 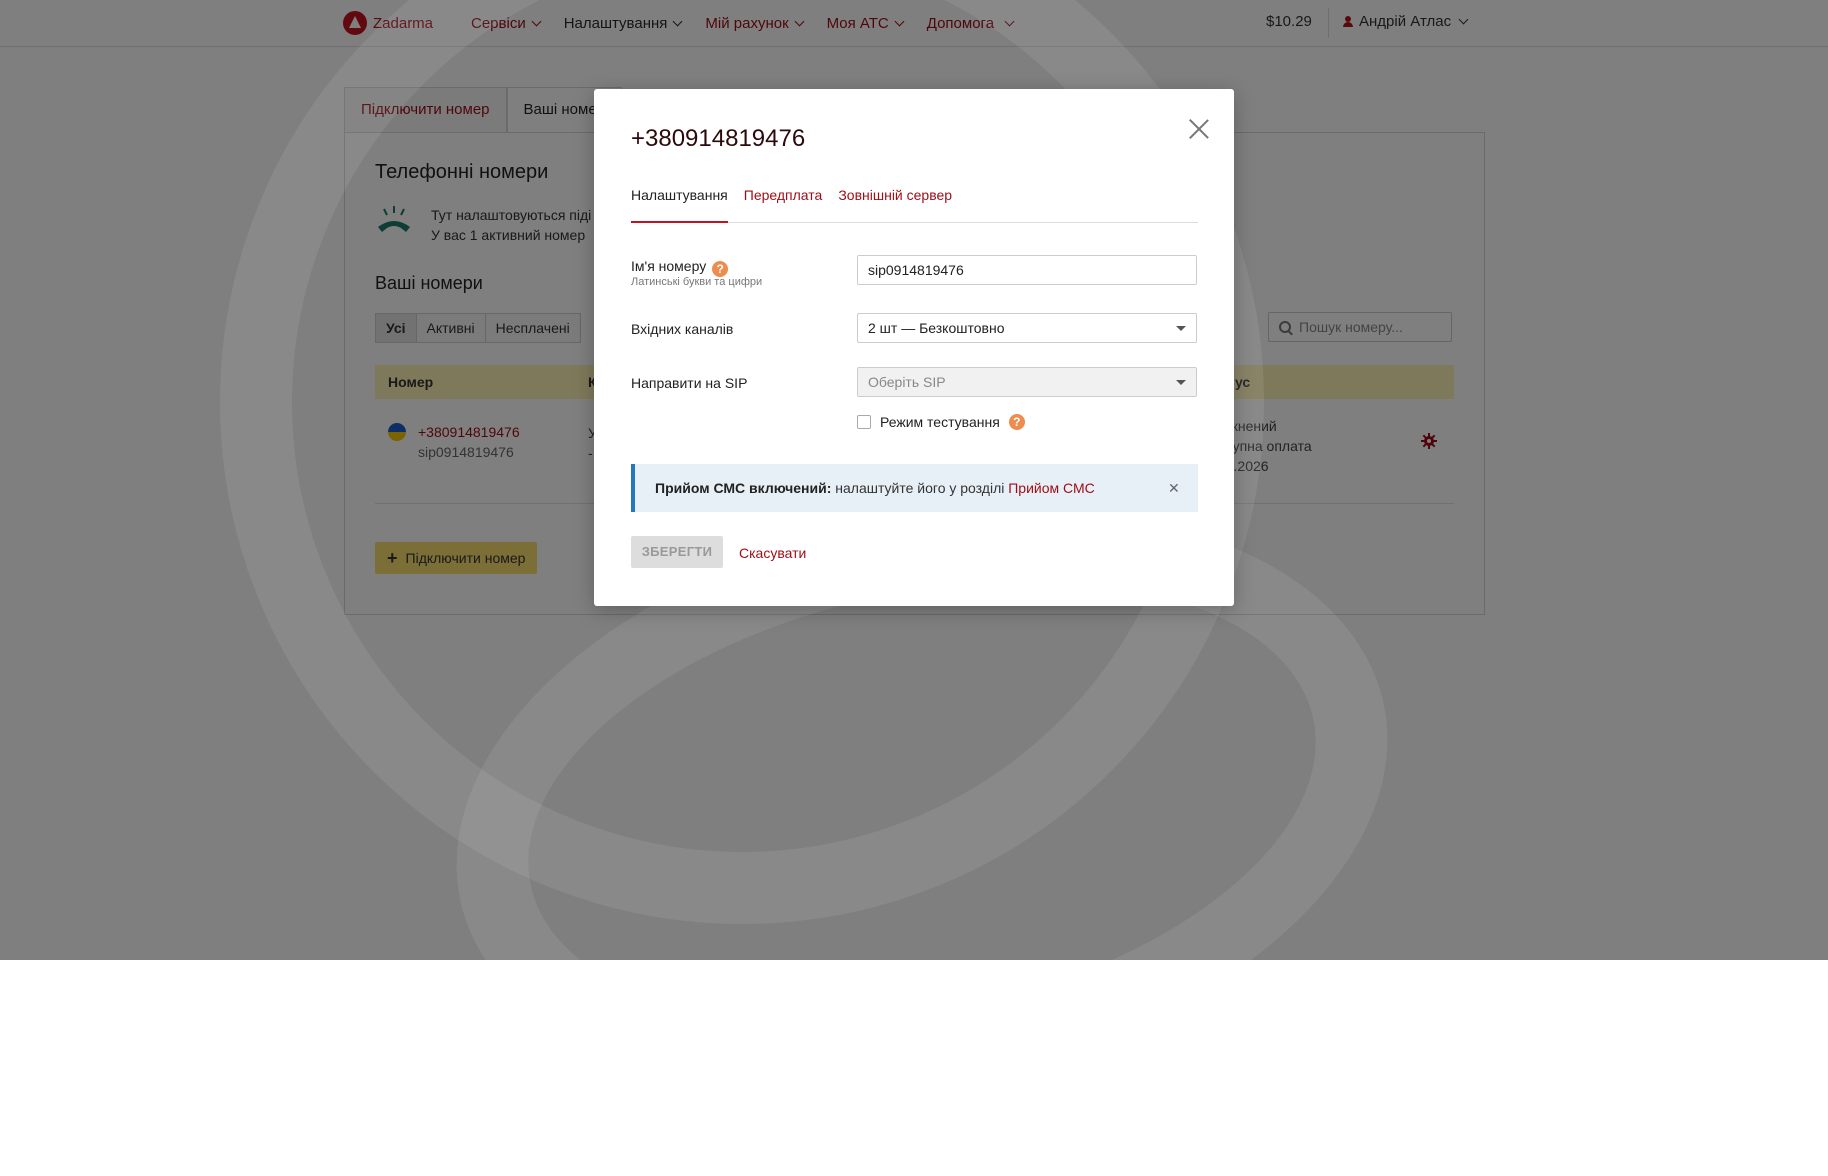 I want to click on alert-body: налаштуйте його у розділі, so click(x=920, y=488).